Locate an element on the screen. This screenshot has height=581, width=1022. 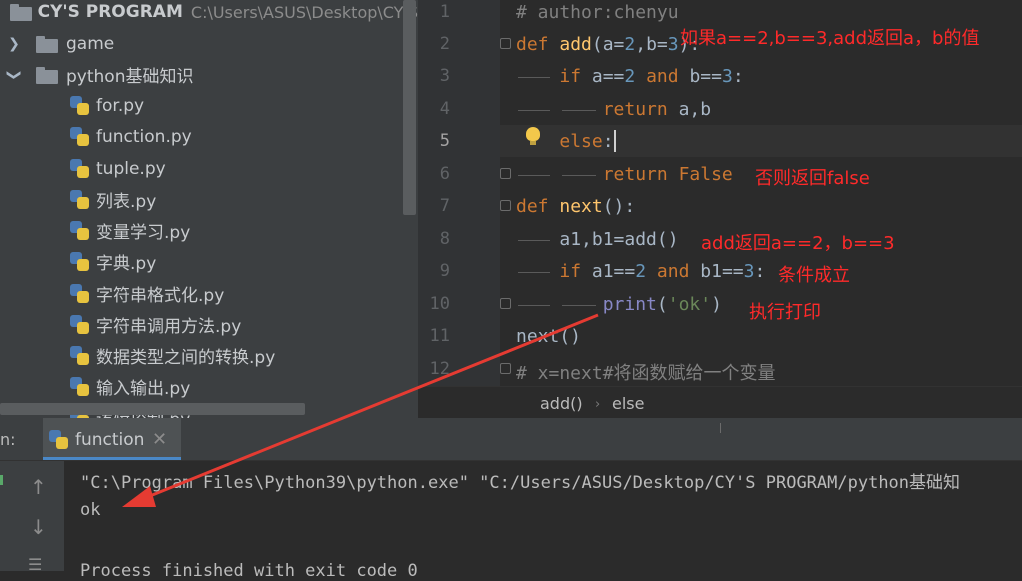
code-line-3: if a==2 and b==3: is located at coordinates (629, 76).